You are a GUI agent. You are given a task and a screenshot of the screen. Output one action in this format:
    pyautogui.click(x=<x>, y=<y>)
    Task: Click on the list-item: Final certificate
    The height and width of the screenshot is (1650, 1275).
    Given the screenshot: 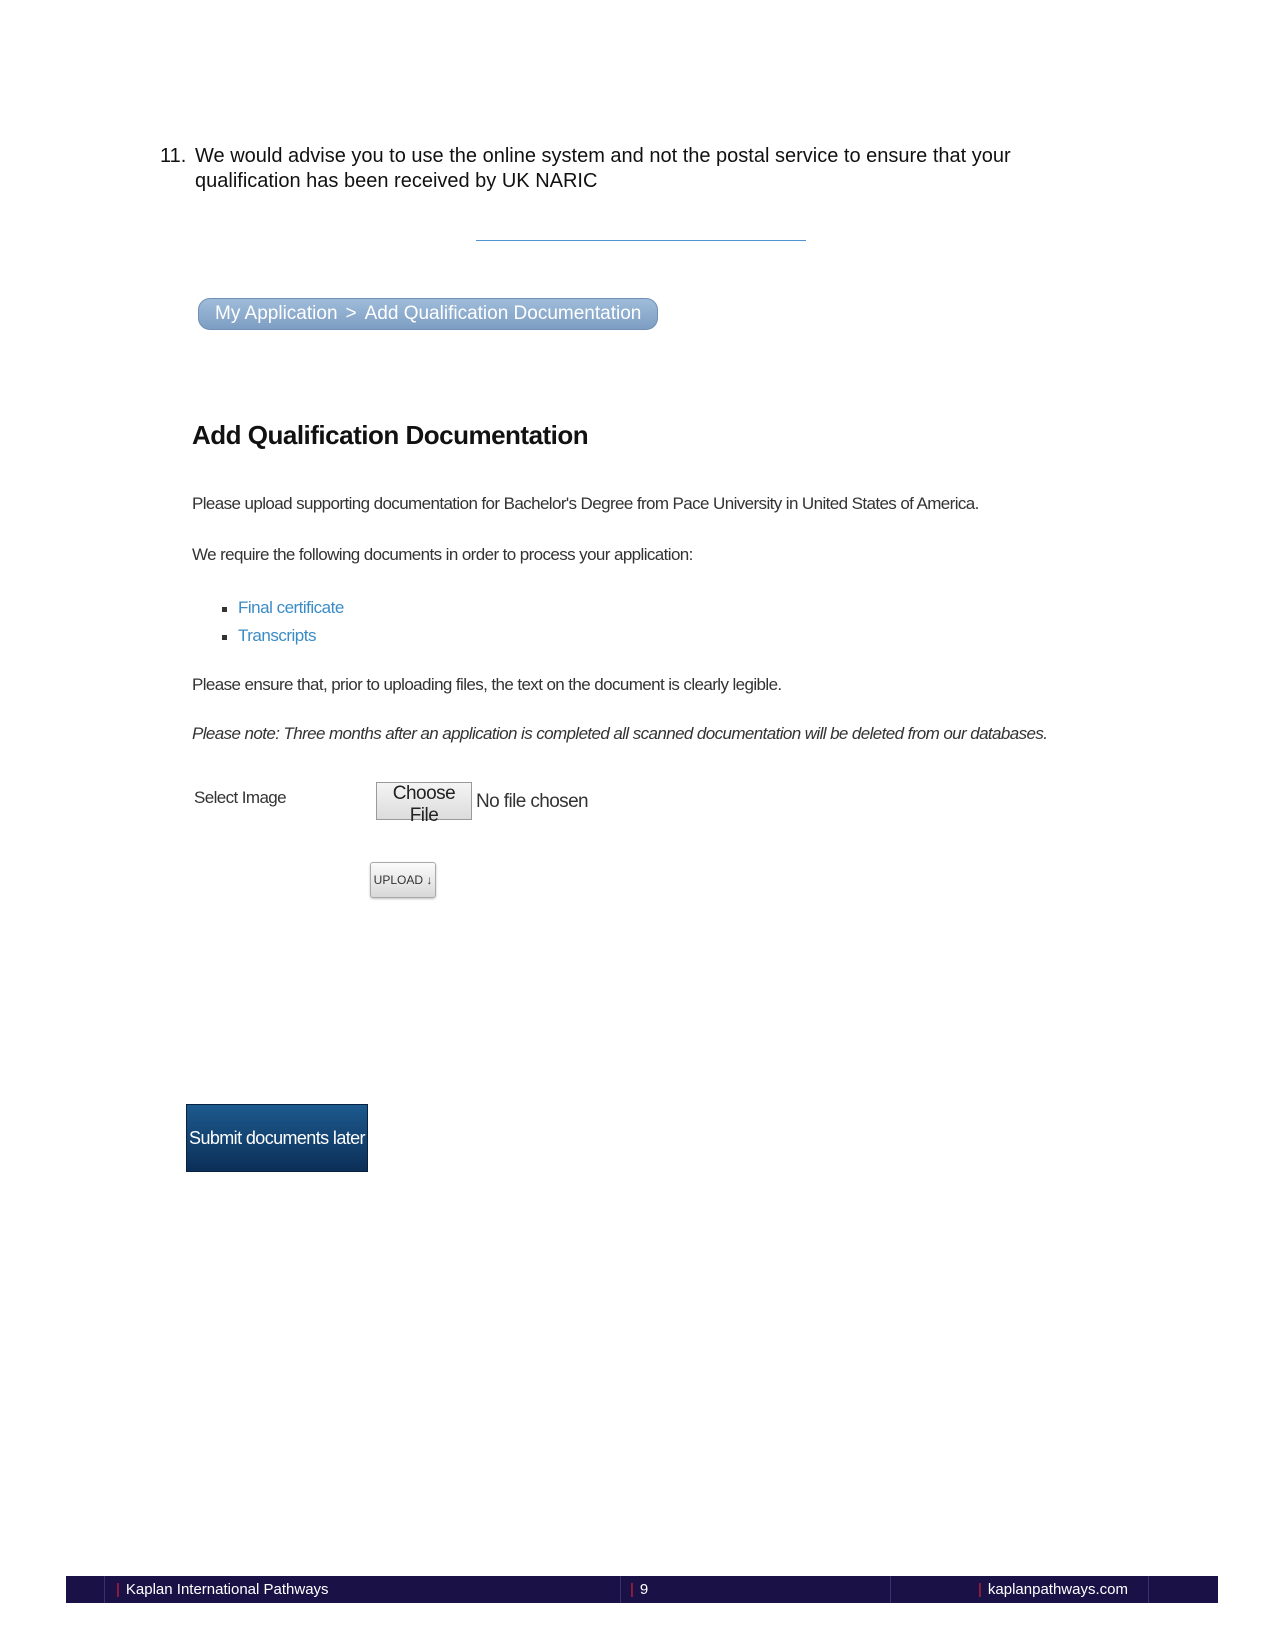 What is the action you would take?
    pyautogui.click(x=283, y=608)
    